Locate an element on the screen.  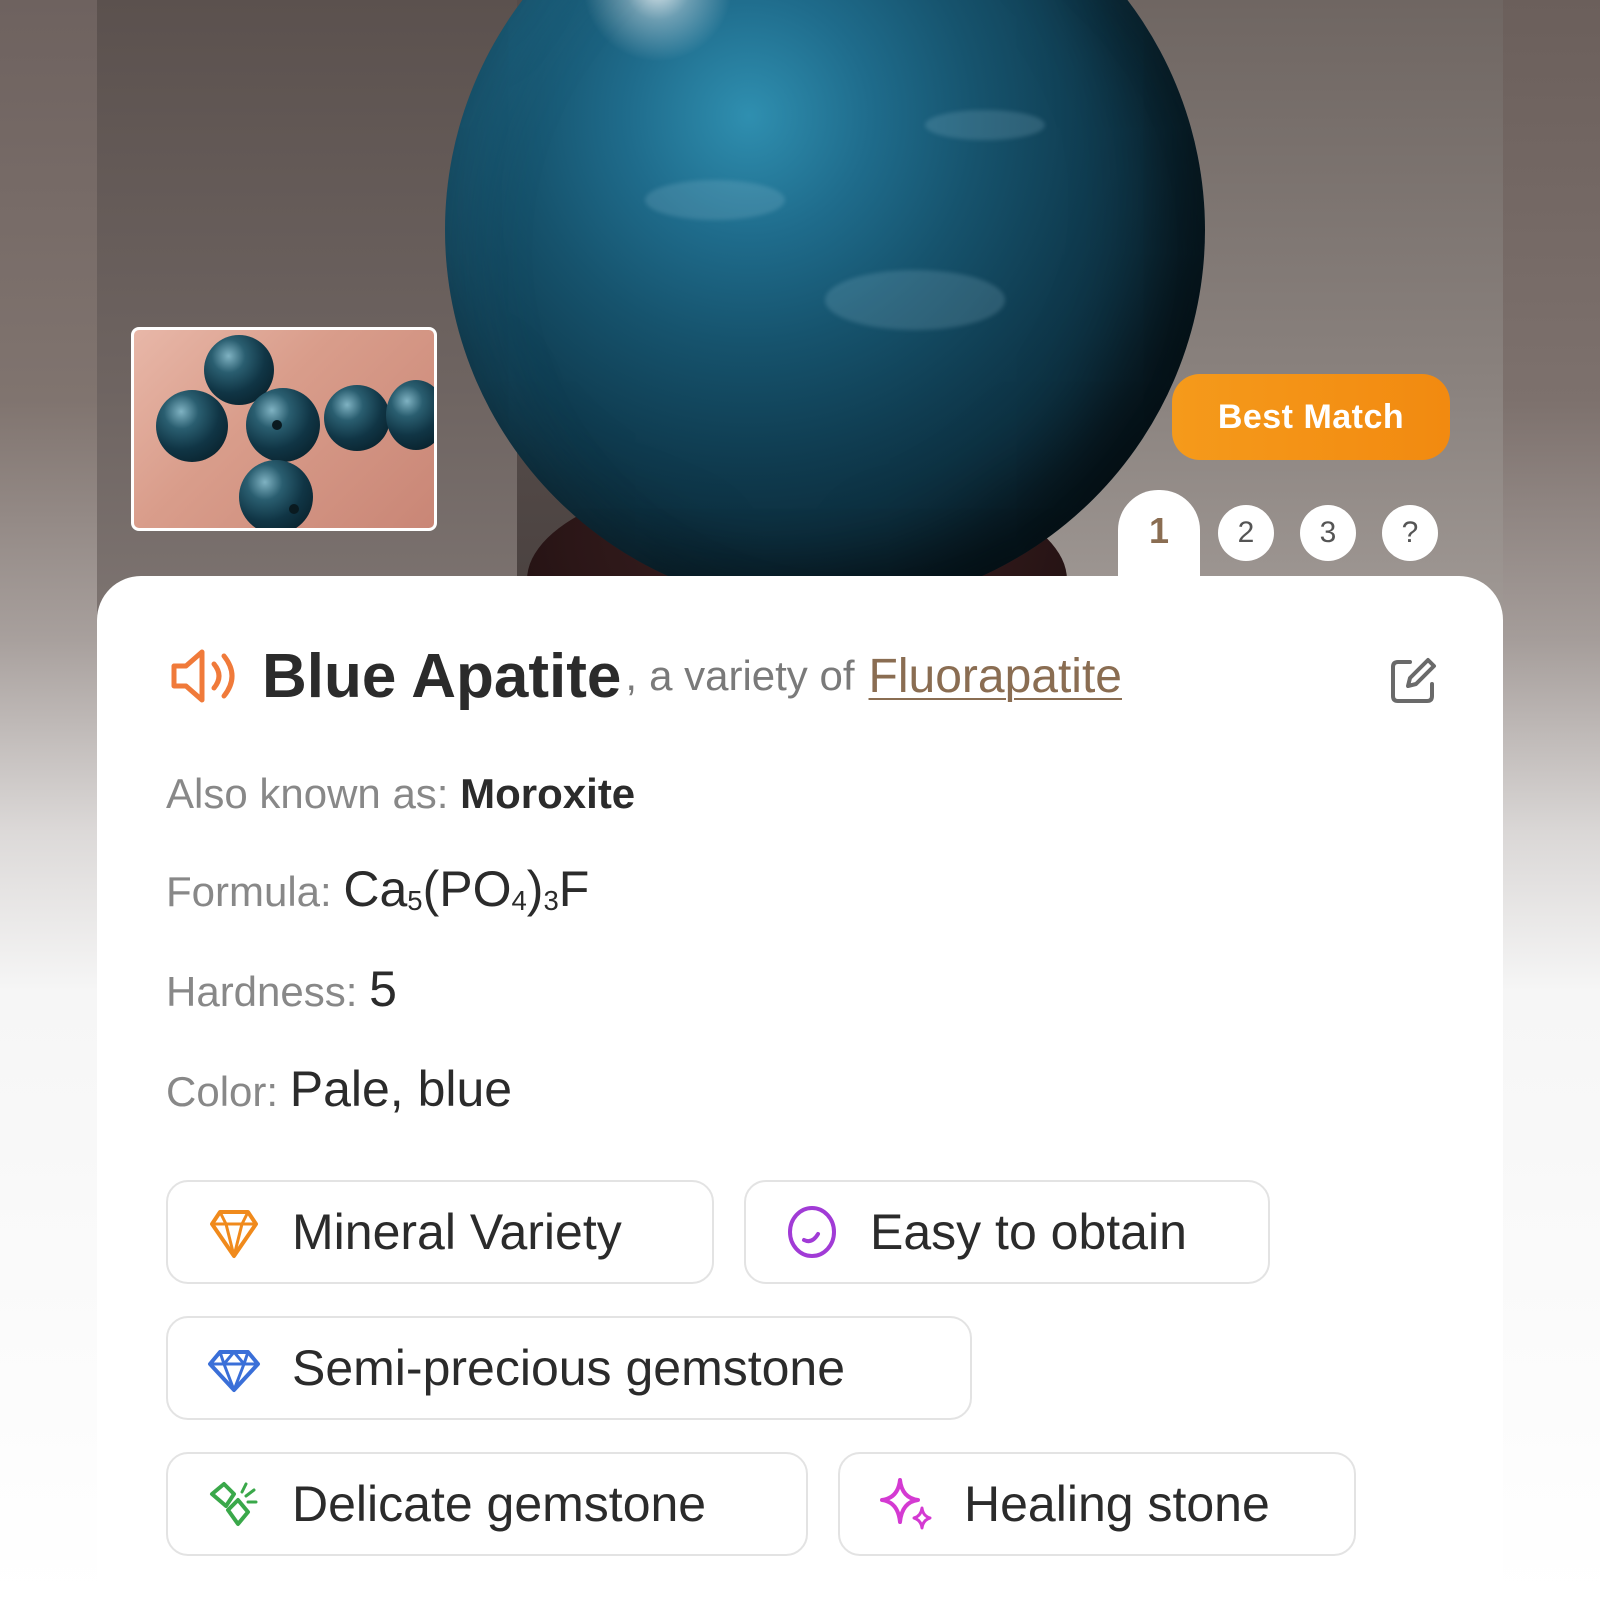
chip-label: Delicate gemstone is located at coordinates (499, 1504).